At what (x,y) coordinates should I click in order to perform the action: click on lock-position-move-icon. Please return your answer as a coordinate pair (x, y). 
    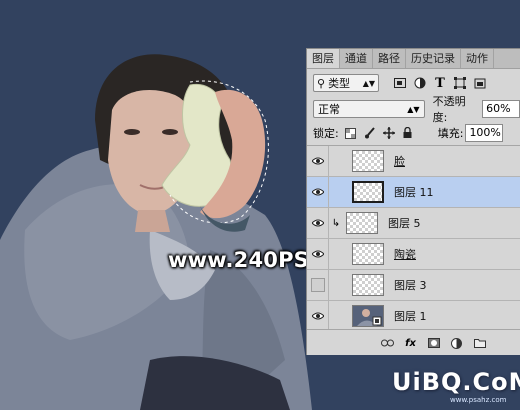
    Looking at the image, I should click on (388, 133).